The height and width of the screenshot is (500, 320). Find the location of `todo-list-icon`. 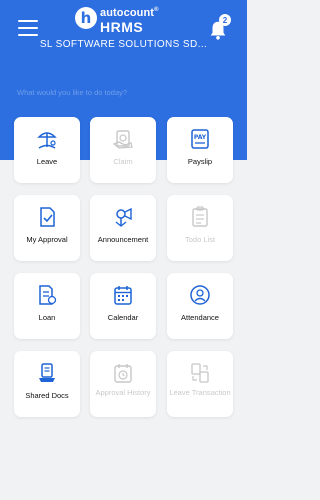

todo-list-icon is located at coordinates (200, 216).